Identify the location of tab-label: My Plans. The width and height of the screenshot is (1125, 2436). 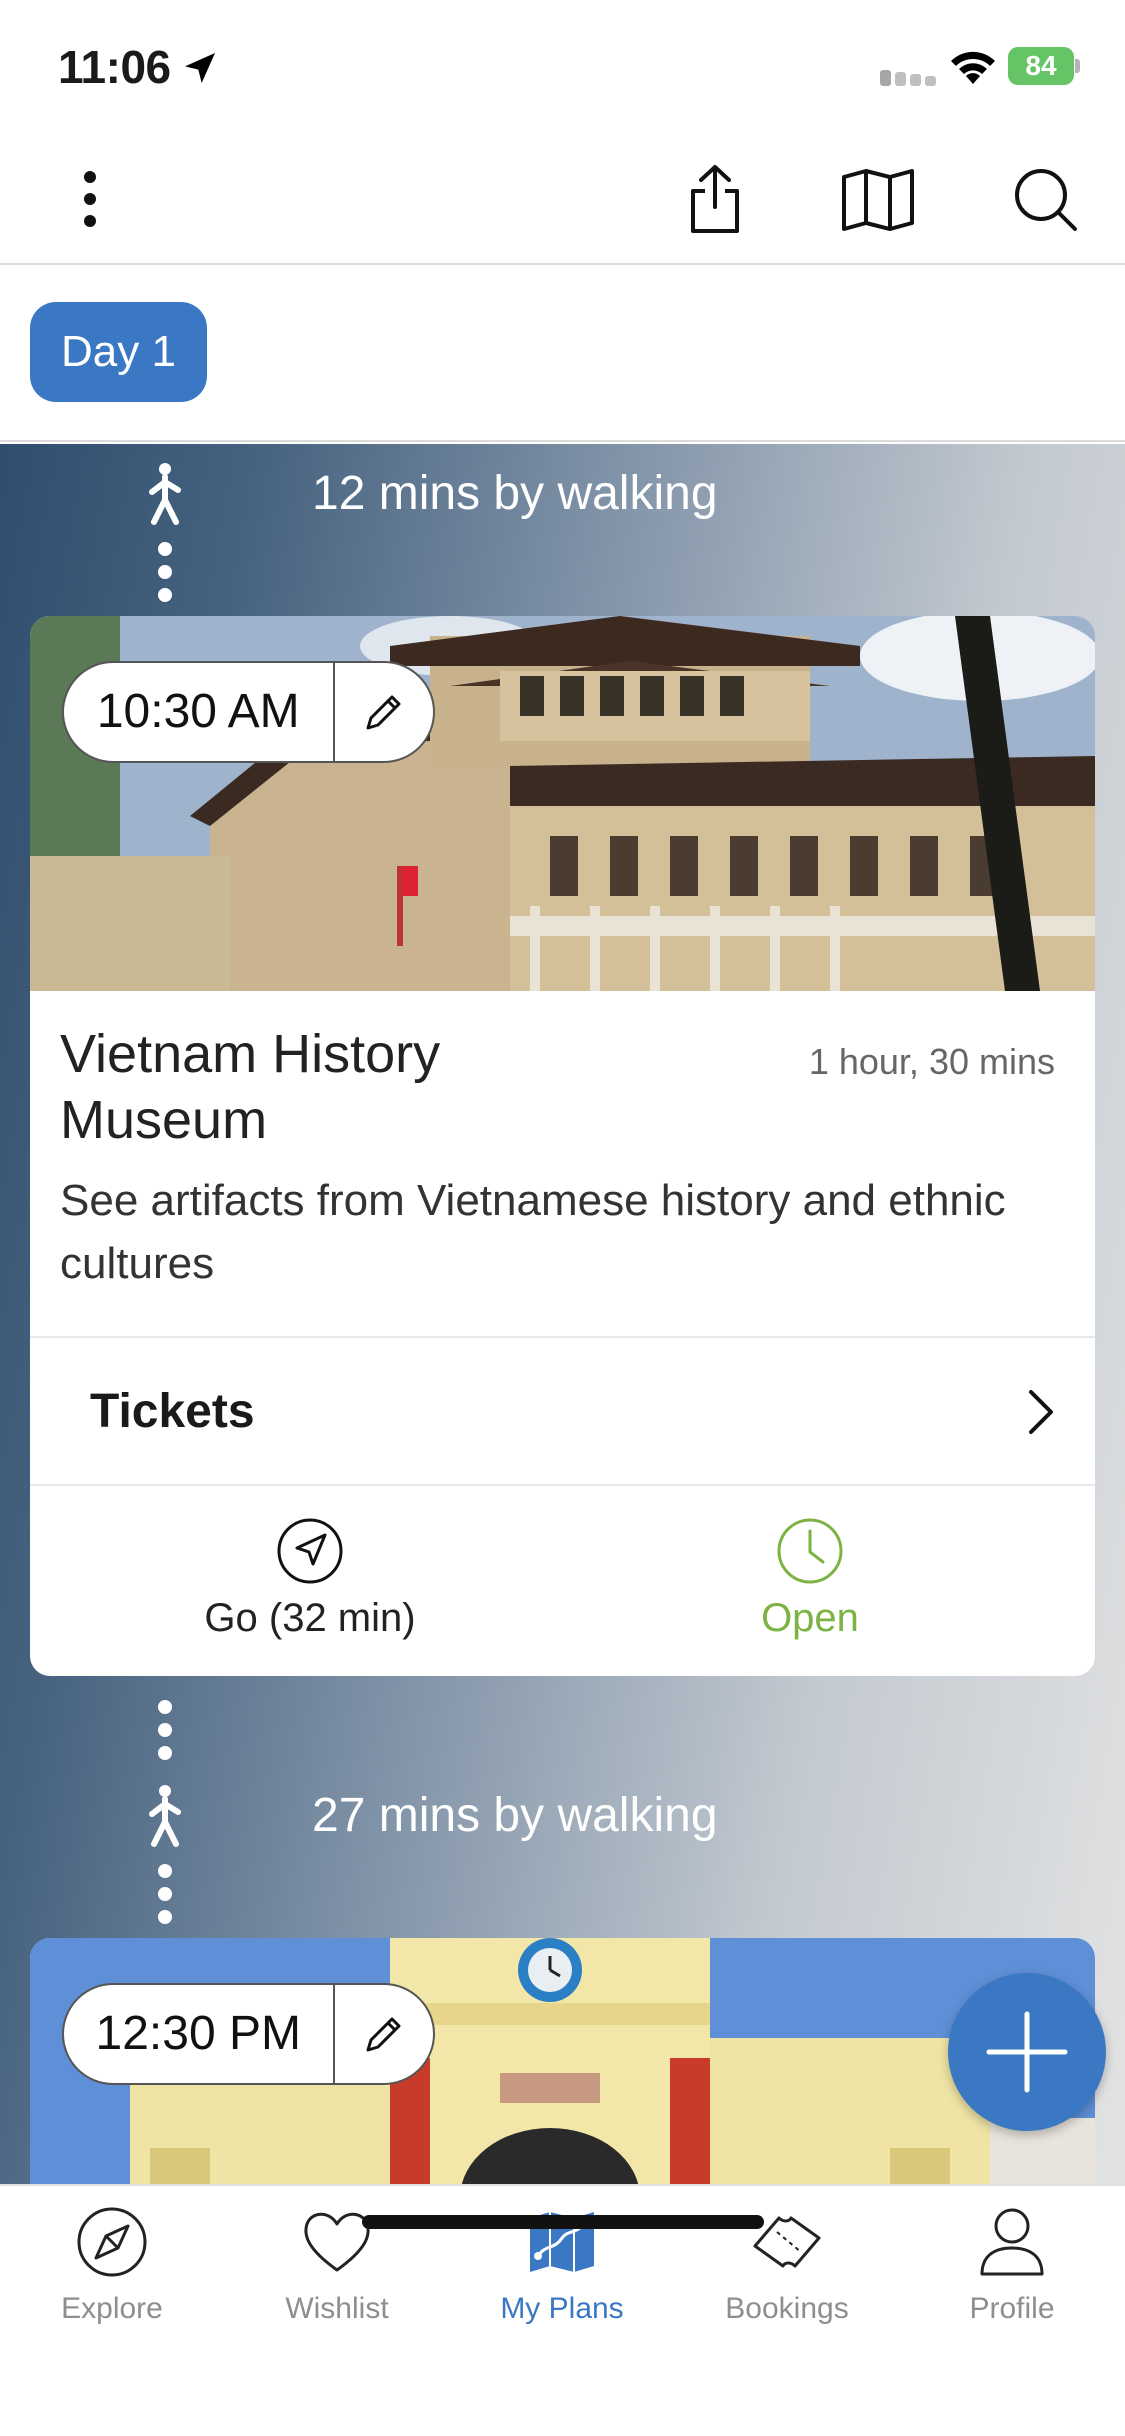
(562, 2308).